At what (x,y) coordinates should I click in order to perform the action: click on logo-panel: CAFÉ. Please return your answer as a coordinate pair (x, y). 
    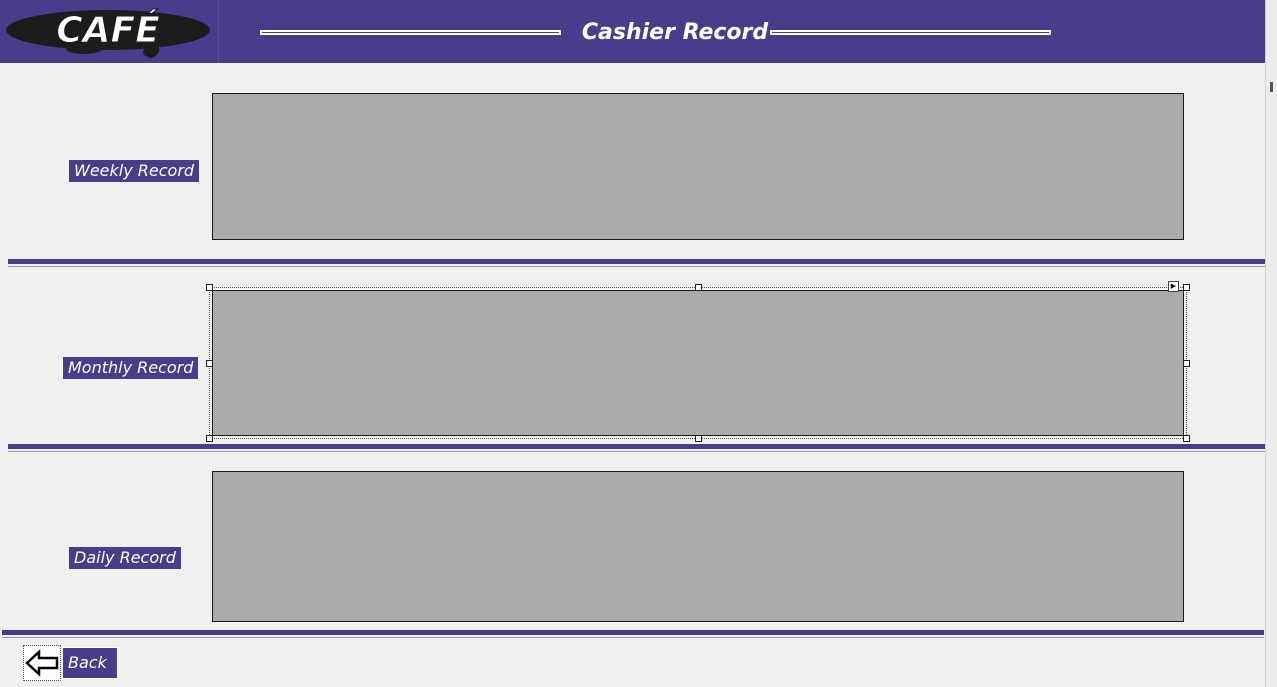
    Looking at the image, I should click on (109, 31).